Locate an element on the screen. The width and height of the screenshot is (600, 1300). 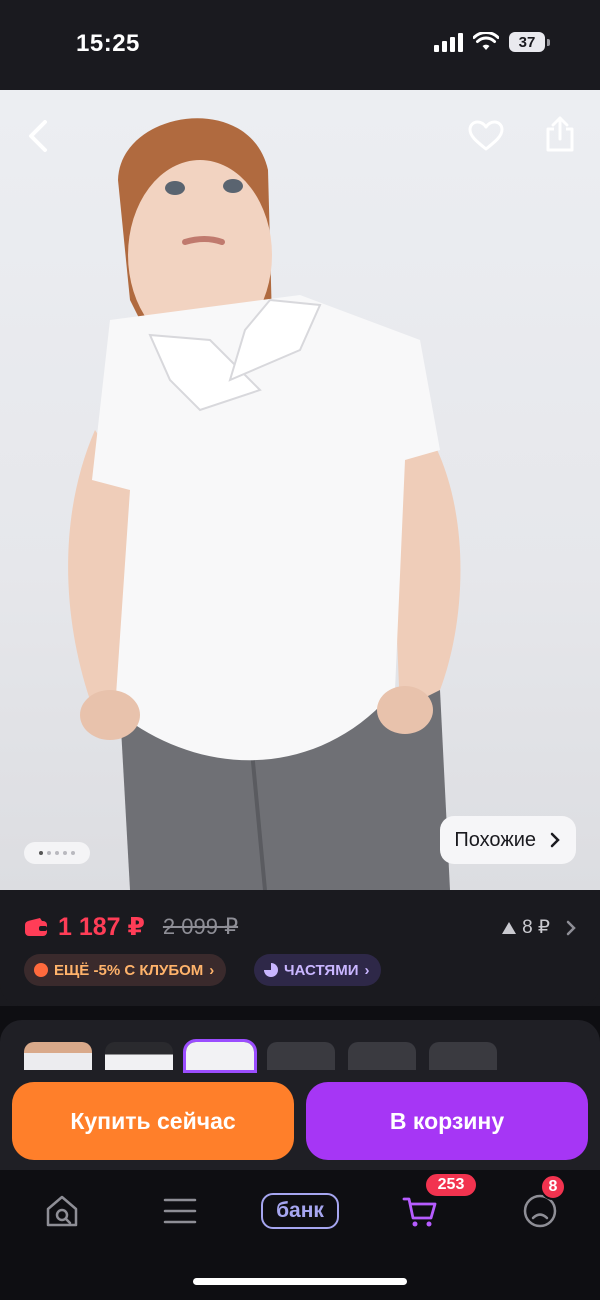
tab-catalog is located at coordinates (180, 1211).